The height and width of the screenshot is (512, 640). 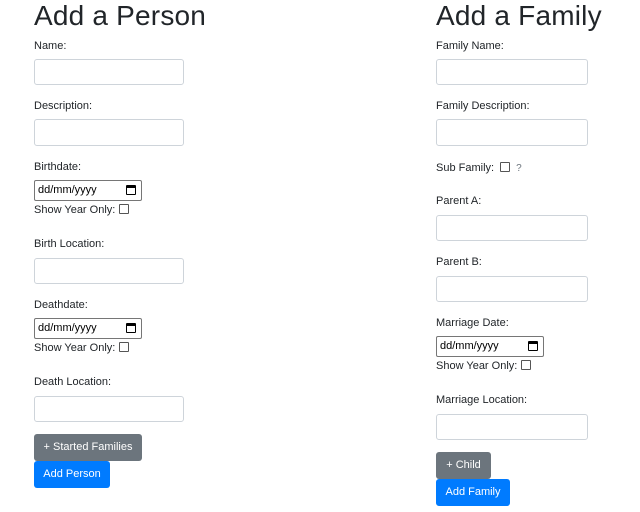 I want to click on death-year-only-label: Show Year Only:, so click(x=75, y=348).